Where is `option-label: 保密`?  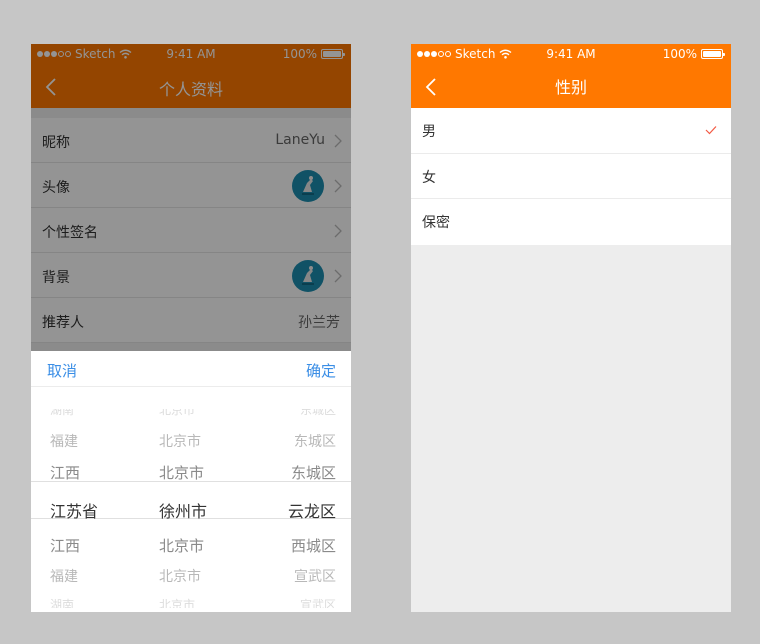
option-label: 保密 is located at coordinates (436, 223).